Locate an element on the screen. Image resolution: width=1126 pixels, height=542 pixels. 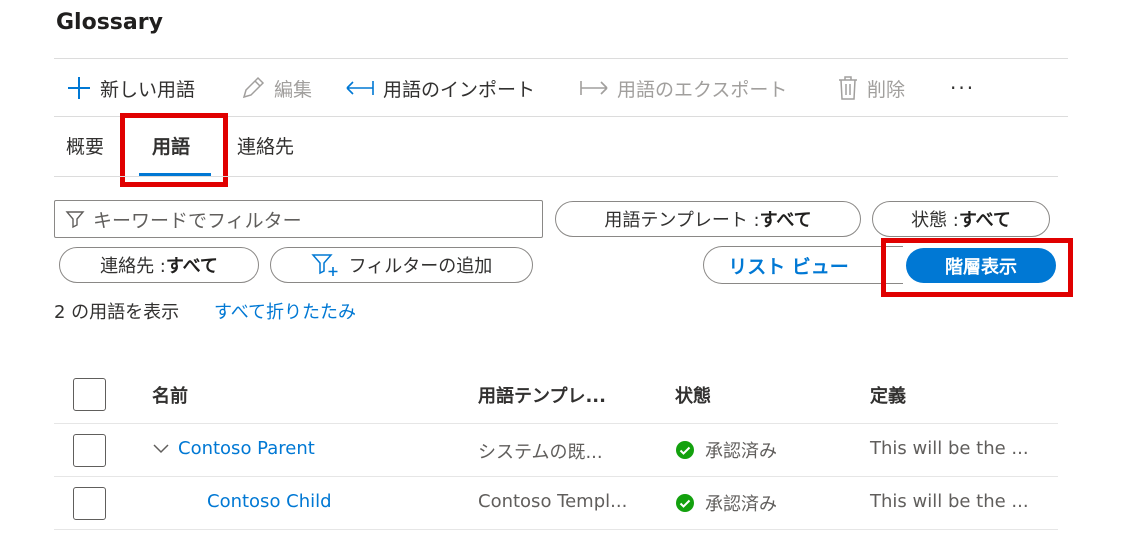
trash-icon is located at coordinates (848, 88).